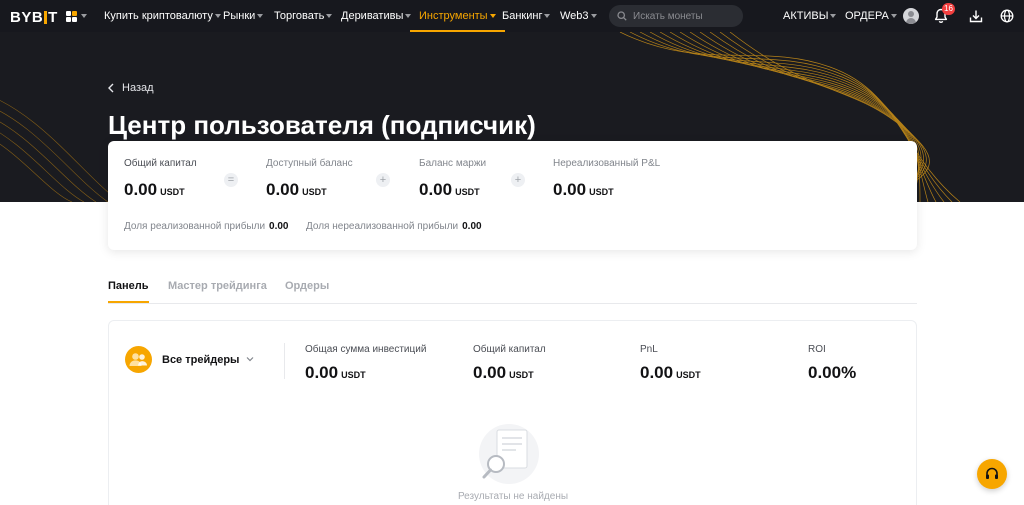 The image size is (1024, 505). What do you see at coordinates (353, 375) in the screenshot?
I see `total-investment-unit: USDT` at bounding box center [353, 375].